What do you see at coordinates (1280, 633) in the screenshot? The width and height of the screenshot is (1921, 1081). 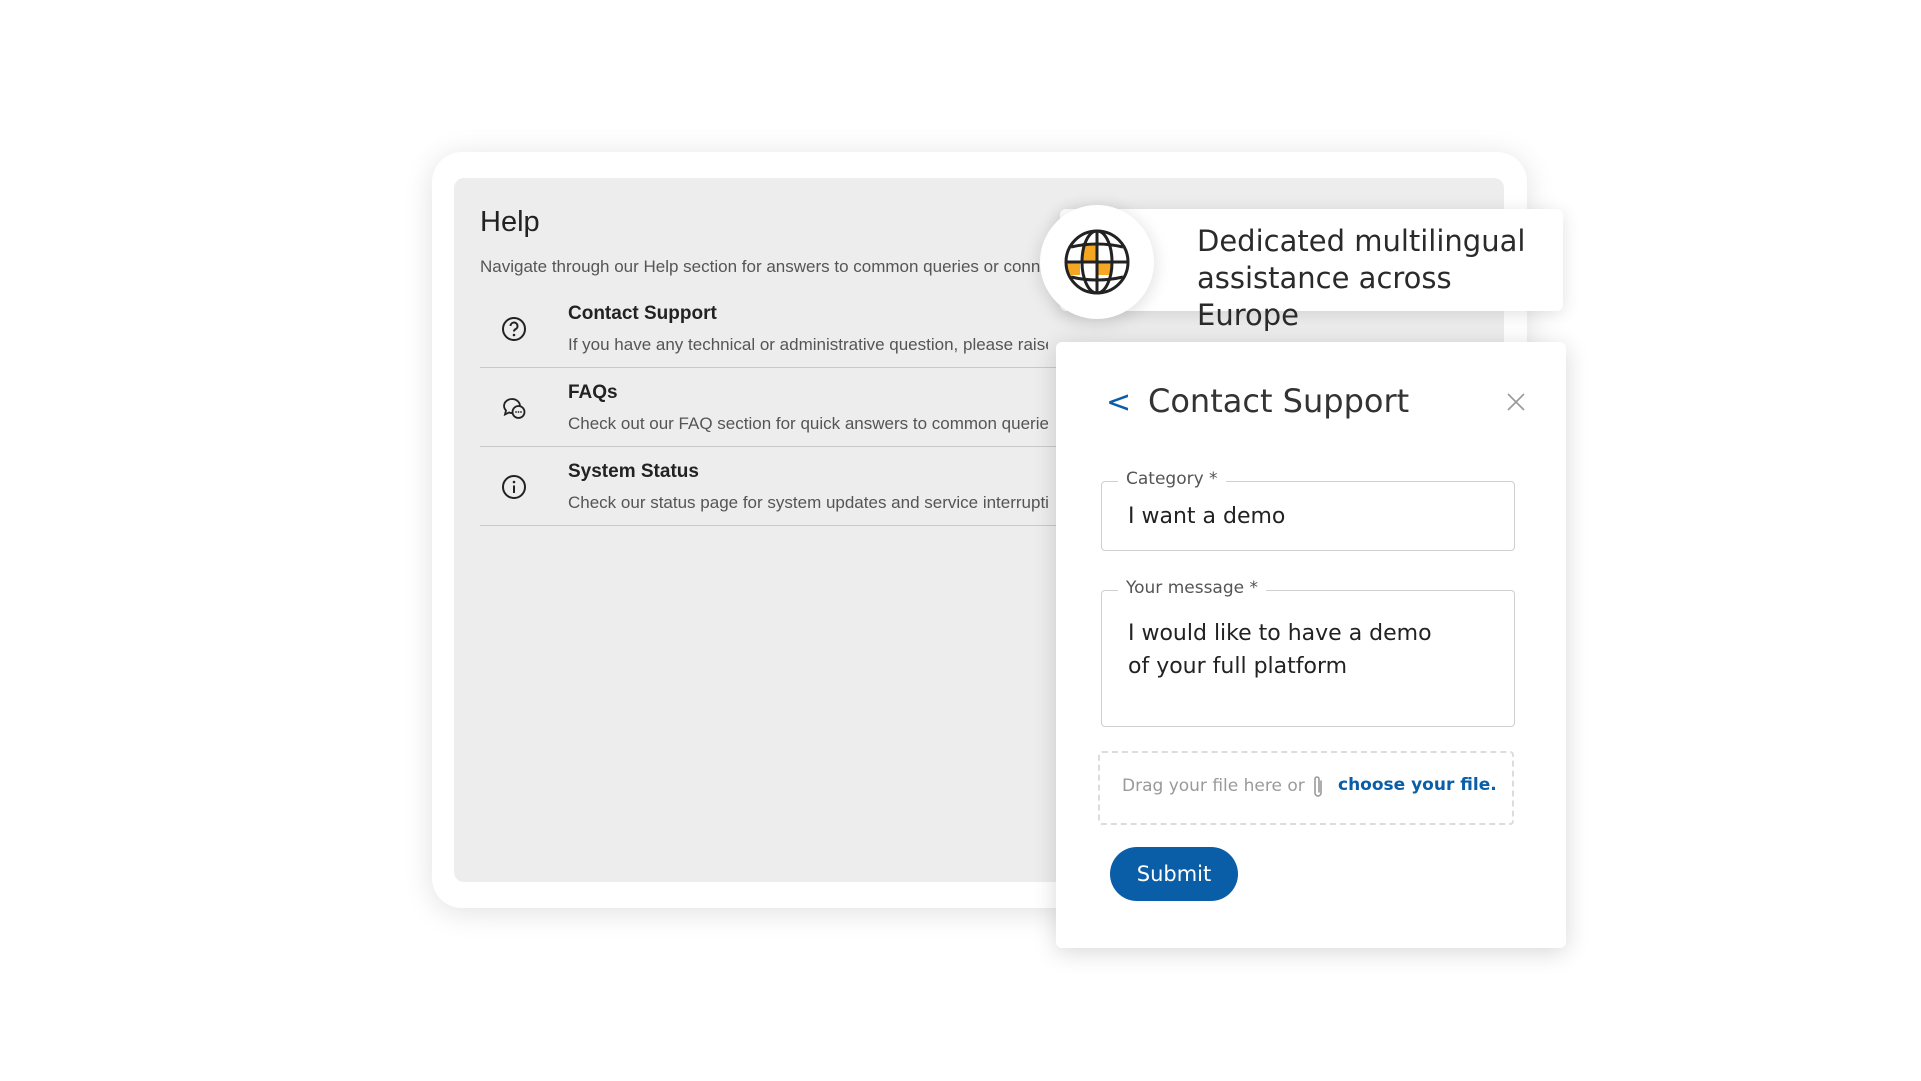 I see `message-line-1: I would like to have a demo` at bounding box center [1280, 633].